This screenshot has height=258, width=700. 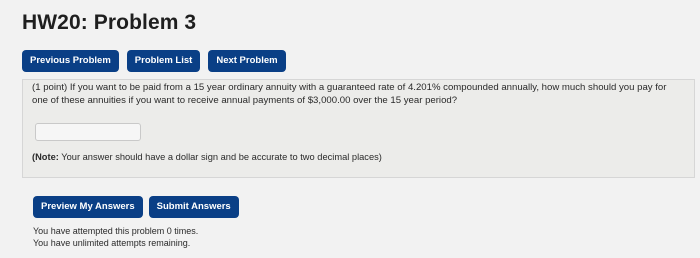 What do you see at coordinates (45, 157) in the screenshot?
I see `note-label: (Note:` at bounding box center [45, 157].